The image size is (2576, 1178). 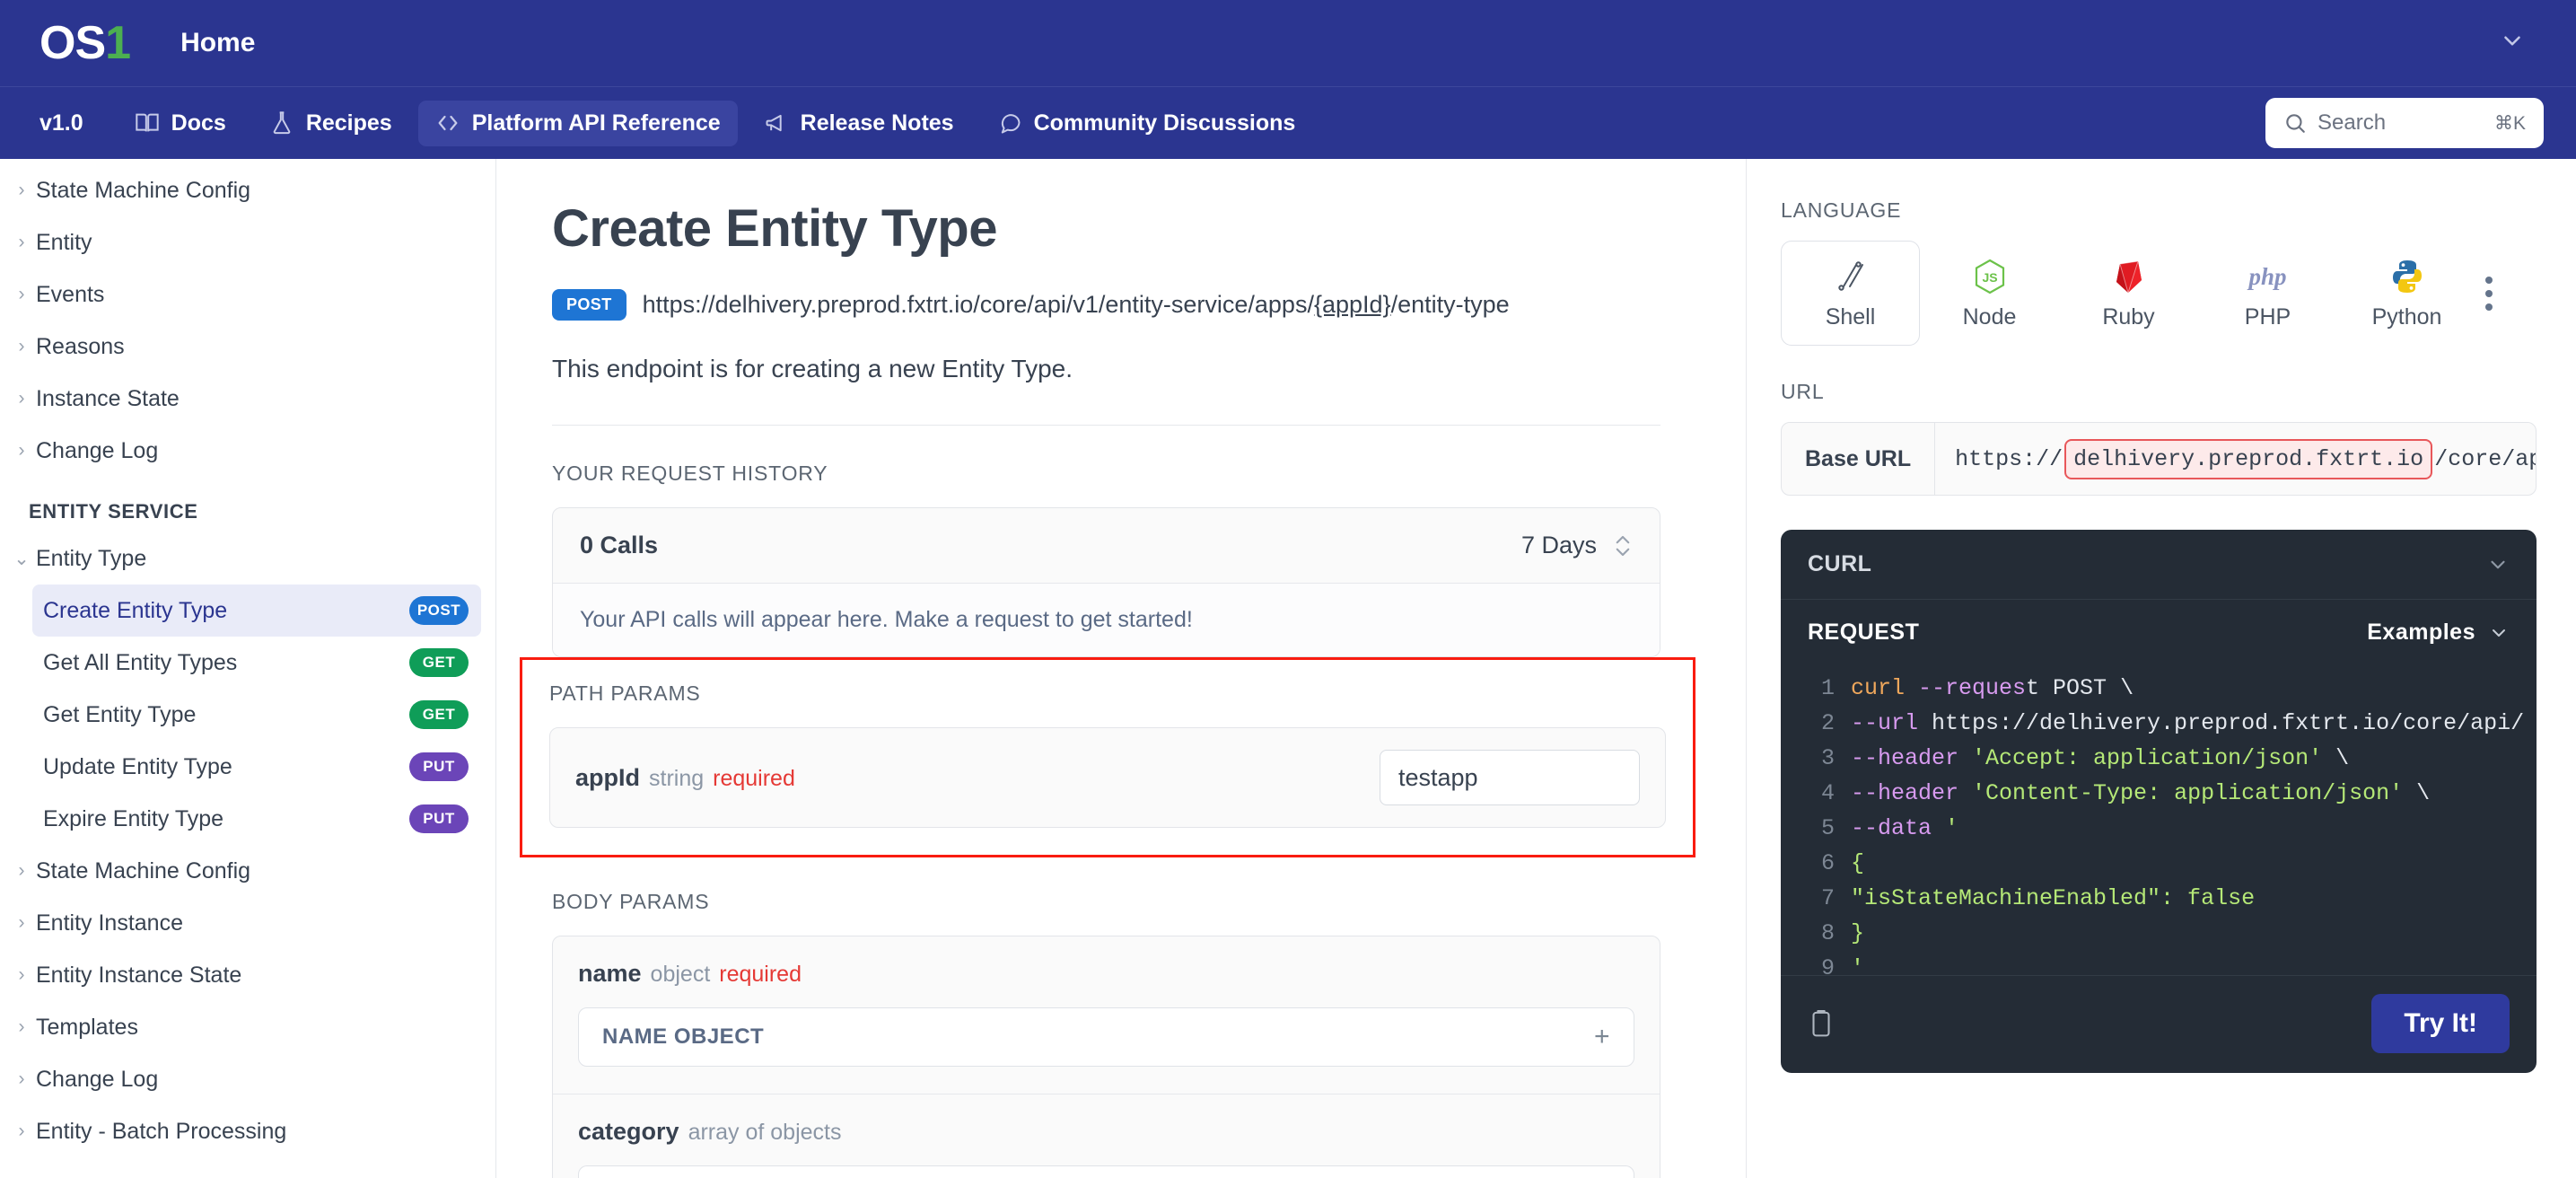 I want to click on body-params-label: BODY PARAMS, so click(x=631, y=901).